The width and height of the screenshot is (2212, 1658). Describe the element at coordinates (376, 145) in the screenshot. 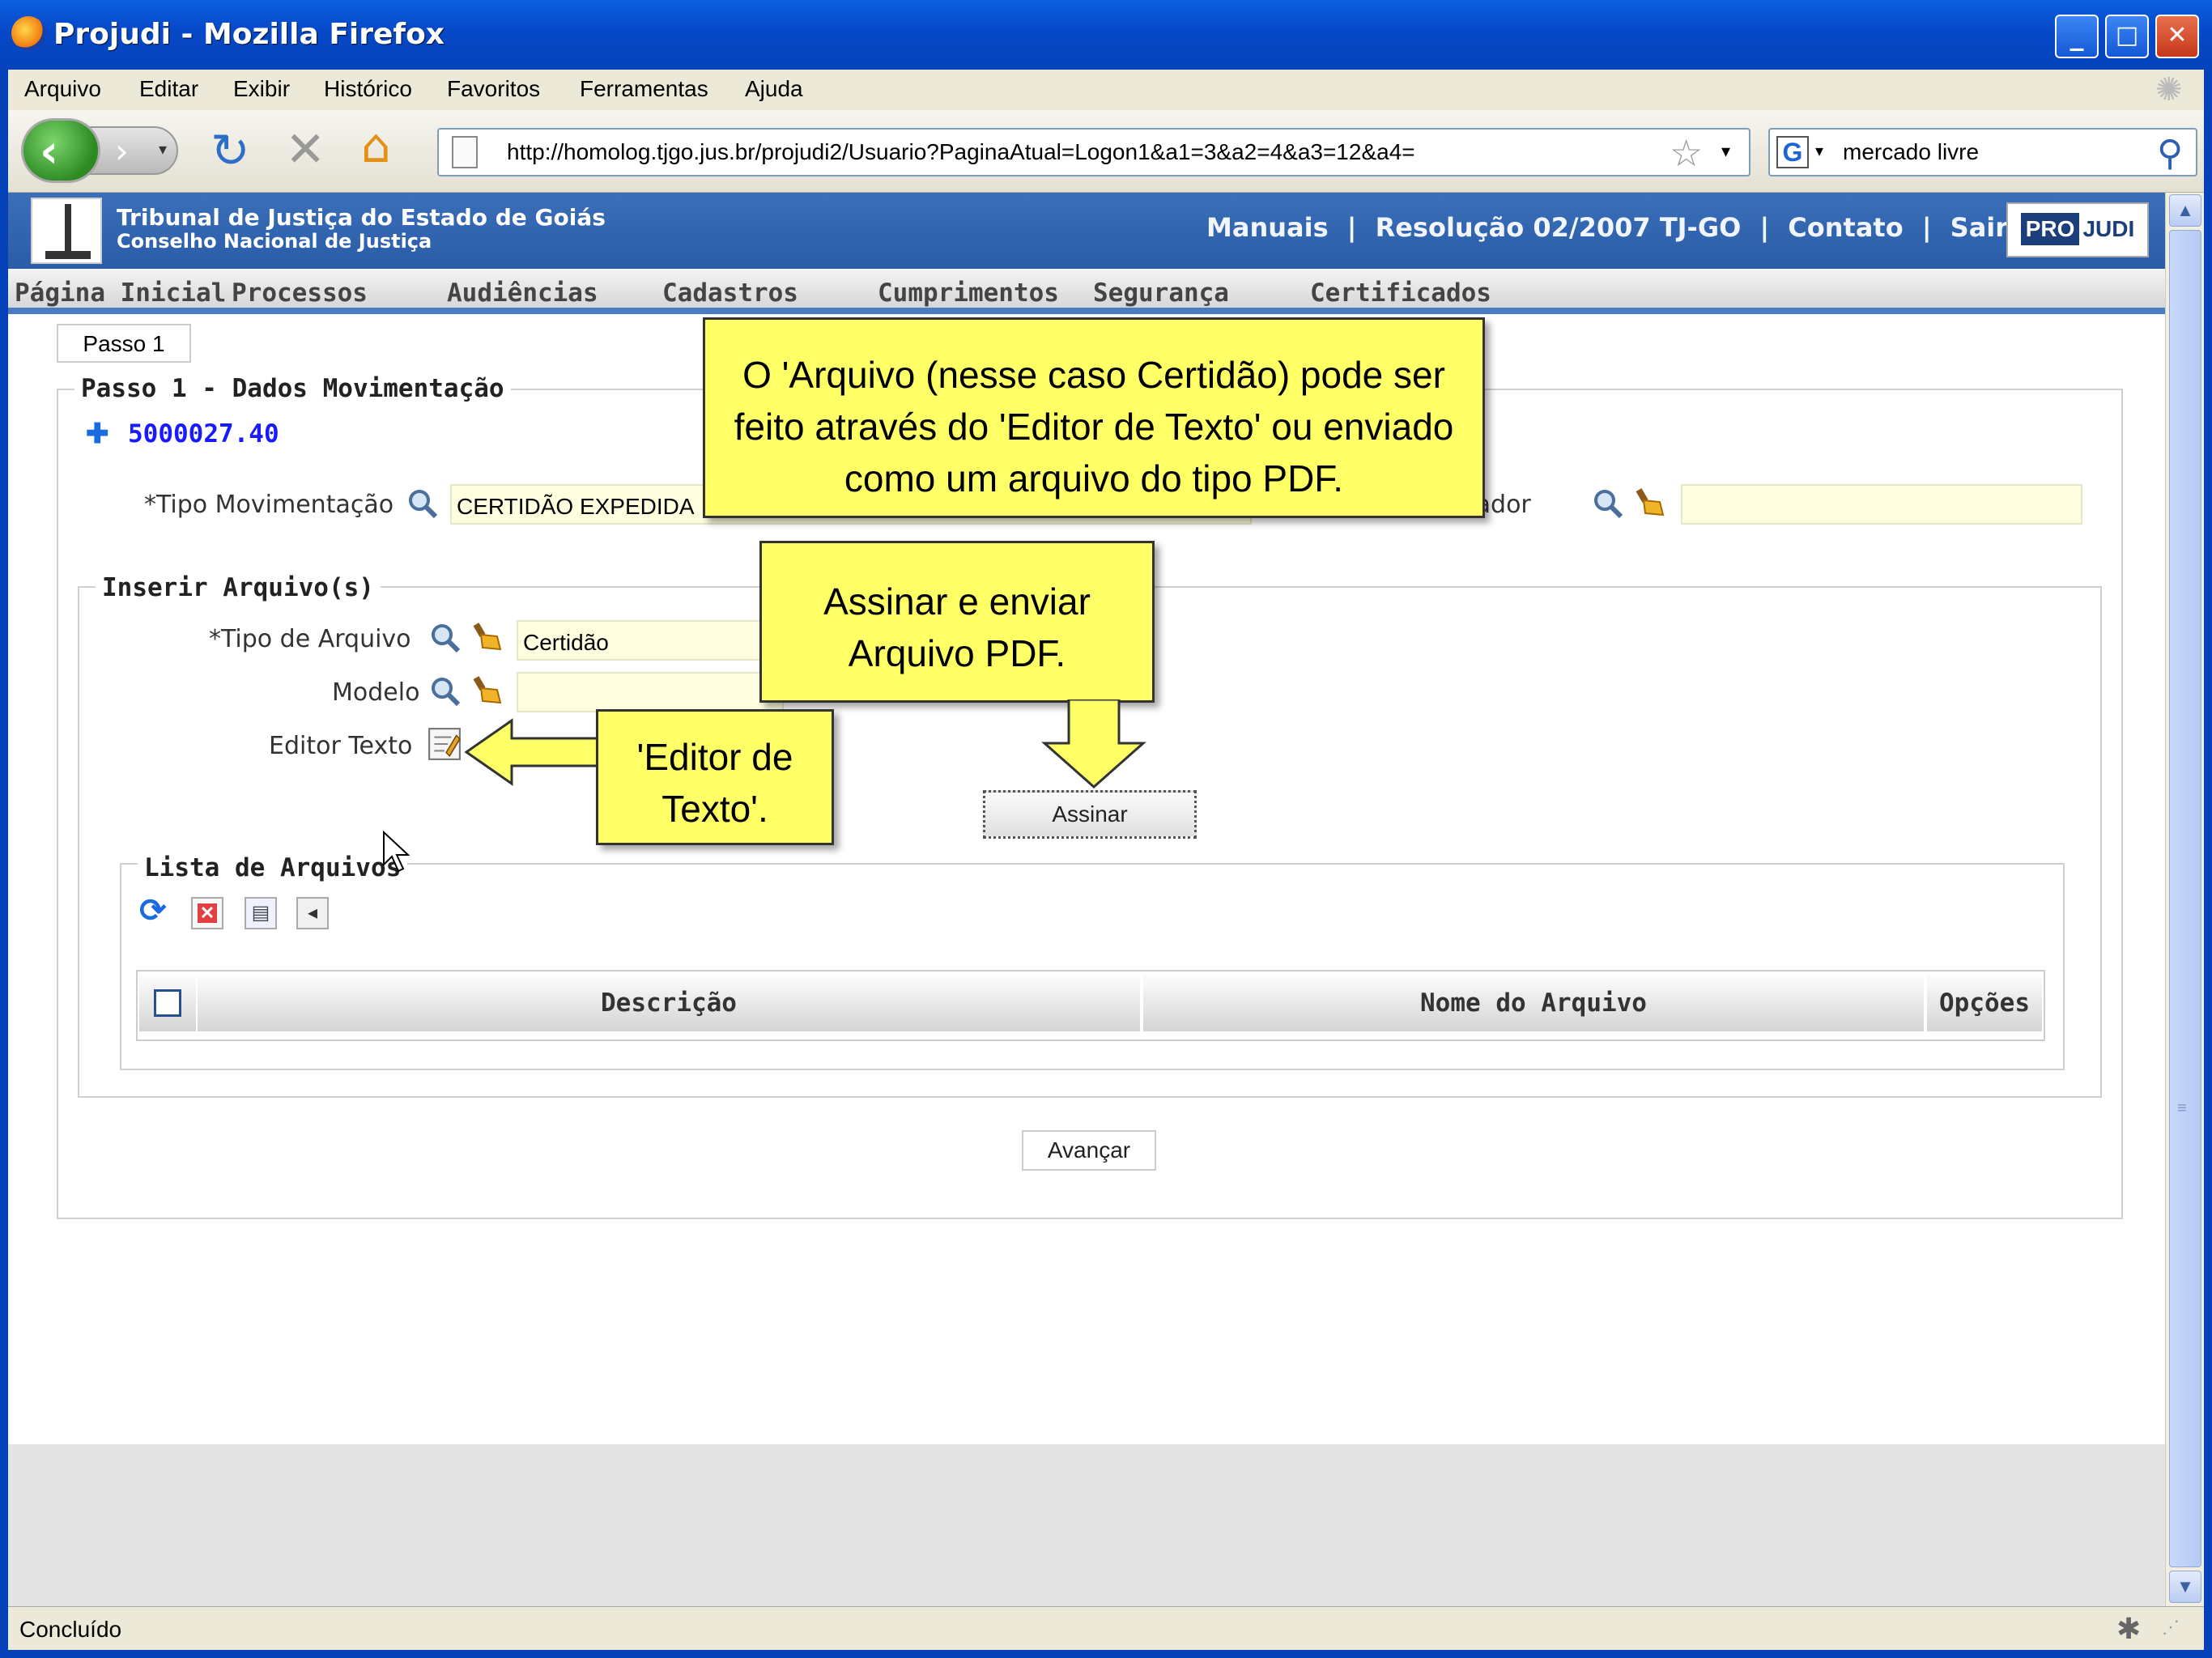

I see `home-icon: ⌂` at that location.